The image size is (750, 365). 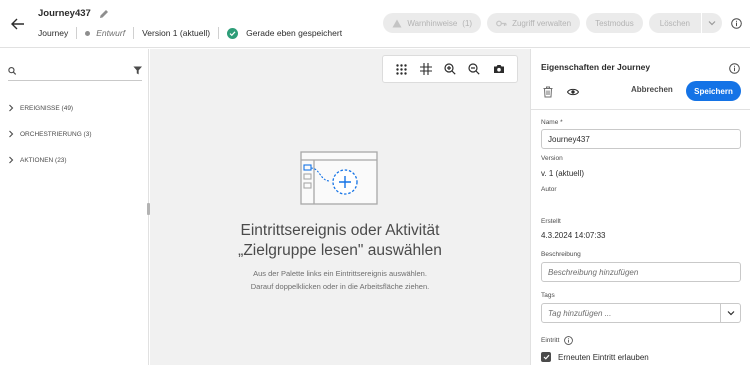 I want to click on test-mode-button: Testmodus, so click(x=614, y=23).